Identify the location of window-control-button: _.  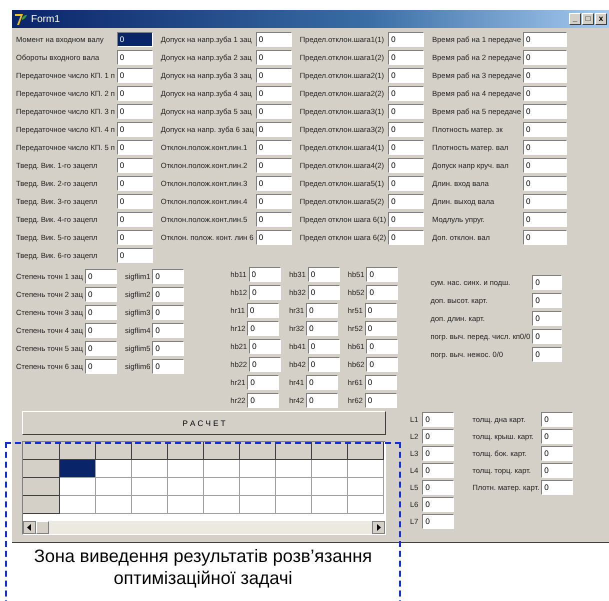
(575, 19).